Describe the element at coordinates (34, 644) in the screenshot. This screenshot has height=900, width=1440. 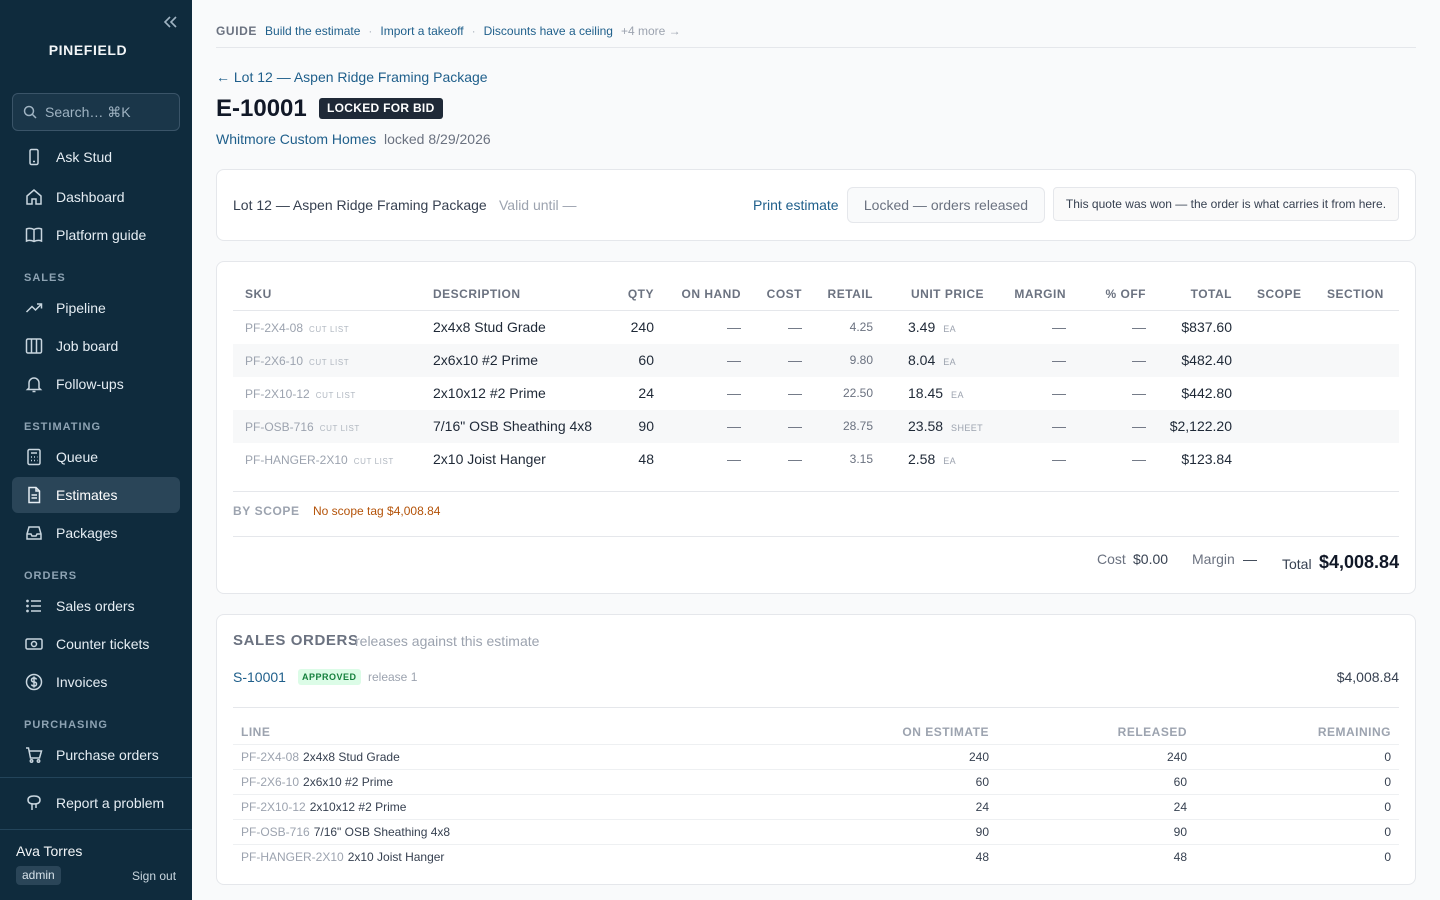
I see `cash-icon` at that location.